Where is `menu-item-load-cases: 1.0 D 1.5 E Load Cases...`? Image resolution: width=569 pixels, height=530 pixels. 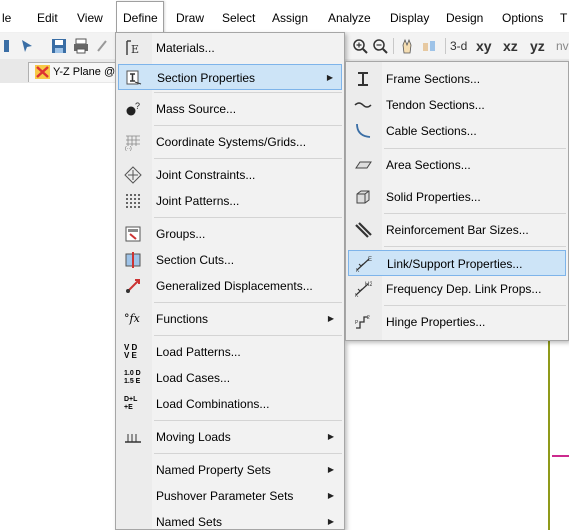
menu-item-load-cases: 1.0 D 1.5 E Load Cases... is located at coordinates (230, 378).